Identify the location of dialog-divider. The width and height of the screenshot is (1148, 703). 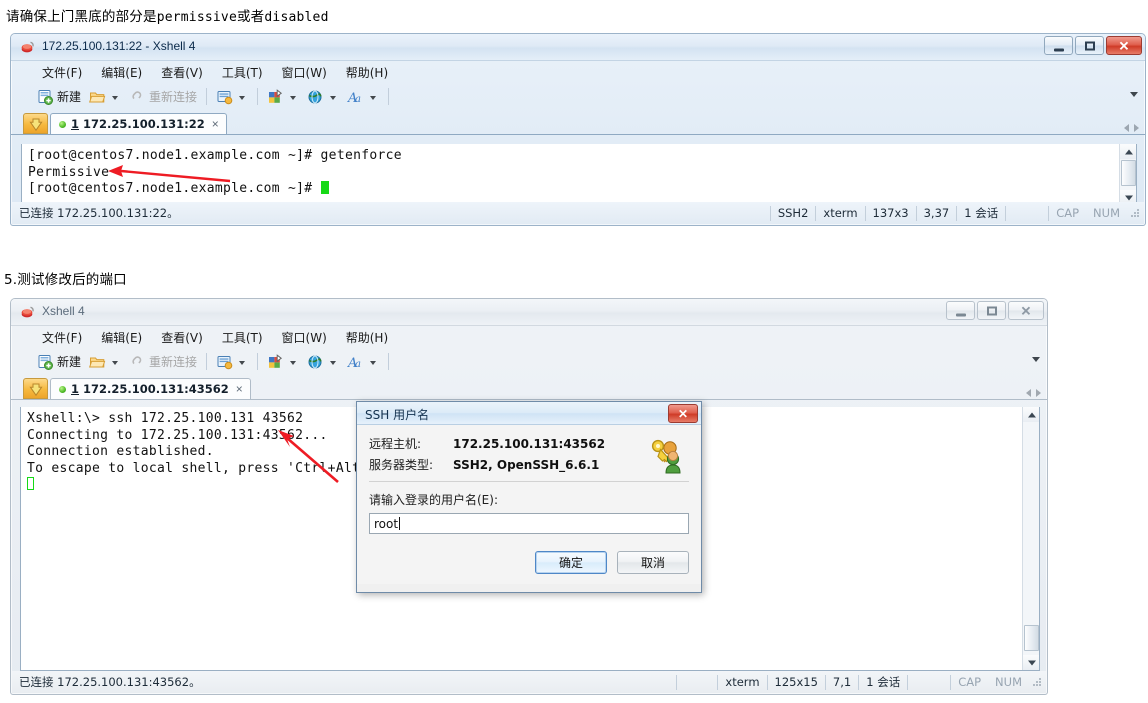
(529, 481).